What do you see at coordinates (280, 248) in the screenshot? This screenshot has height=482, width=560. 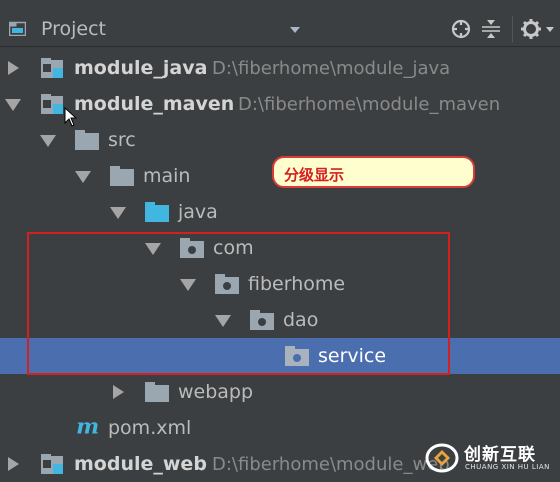 I see `tree-row-com: com` at bounding box center [280, 248].